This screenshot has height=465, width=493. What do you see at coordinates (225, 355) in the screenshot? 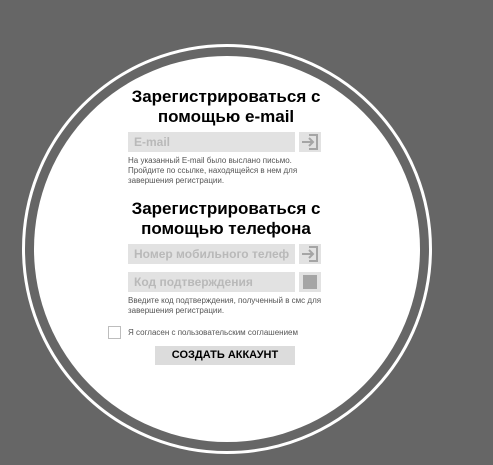
I see `create-account-button: СОЗДАТЬ АККАУНТ` at bounding box center [225, 355].